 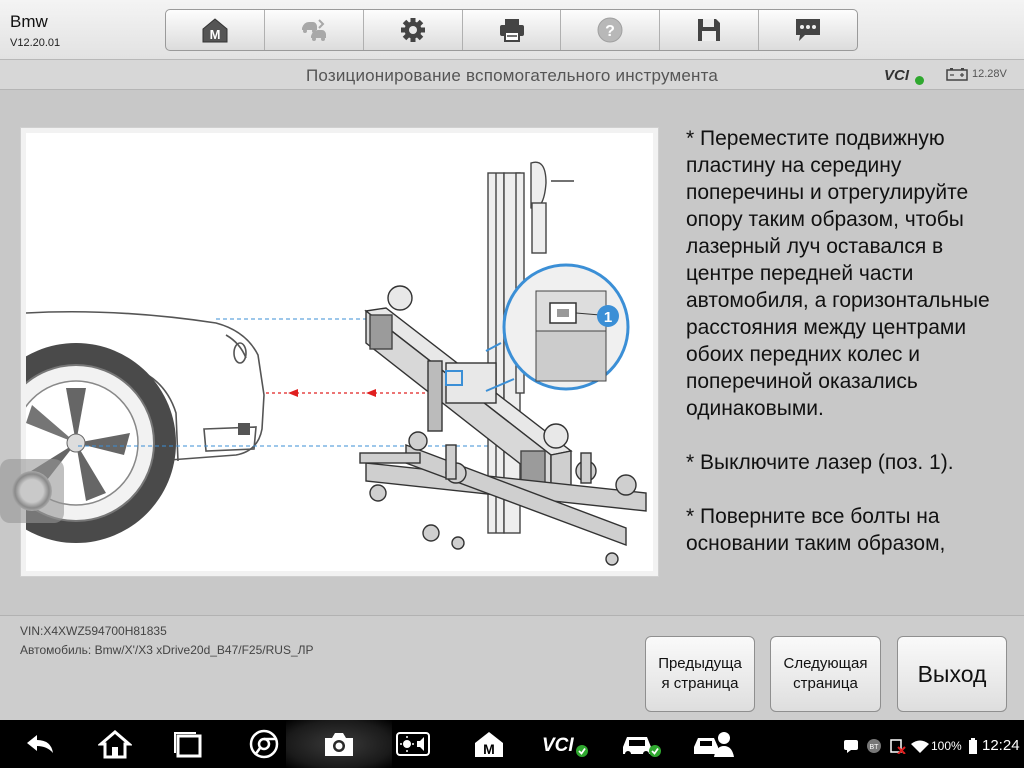 What do you see at coordinates (898, 746) in the screenshot?
I see `status-no-signal-icon` at bounding box center [898, 746].